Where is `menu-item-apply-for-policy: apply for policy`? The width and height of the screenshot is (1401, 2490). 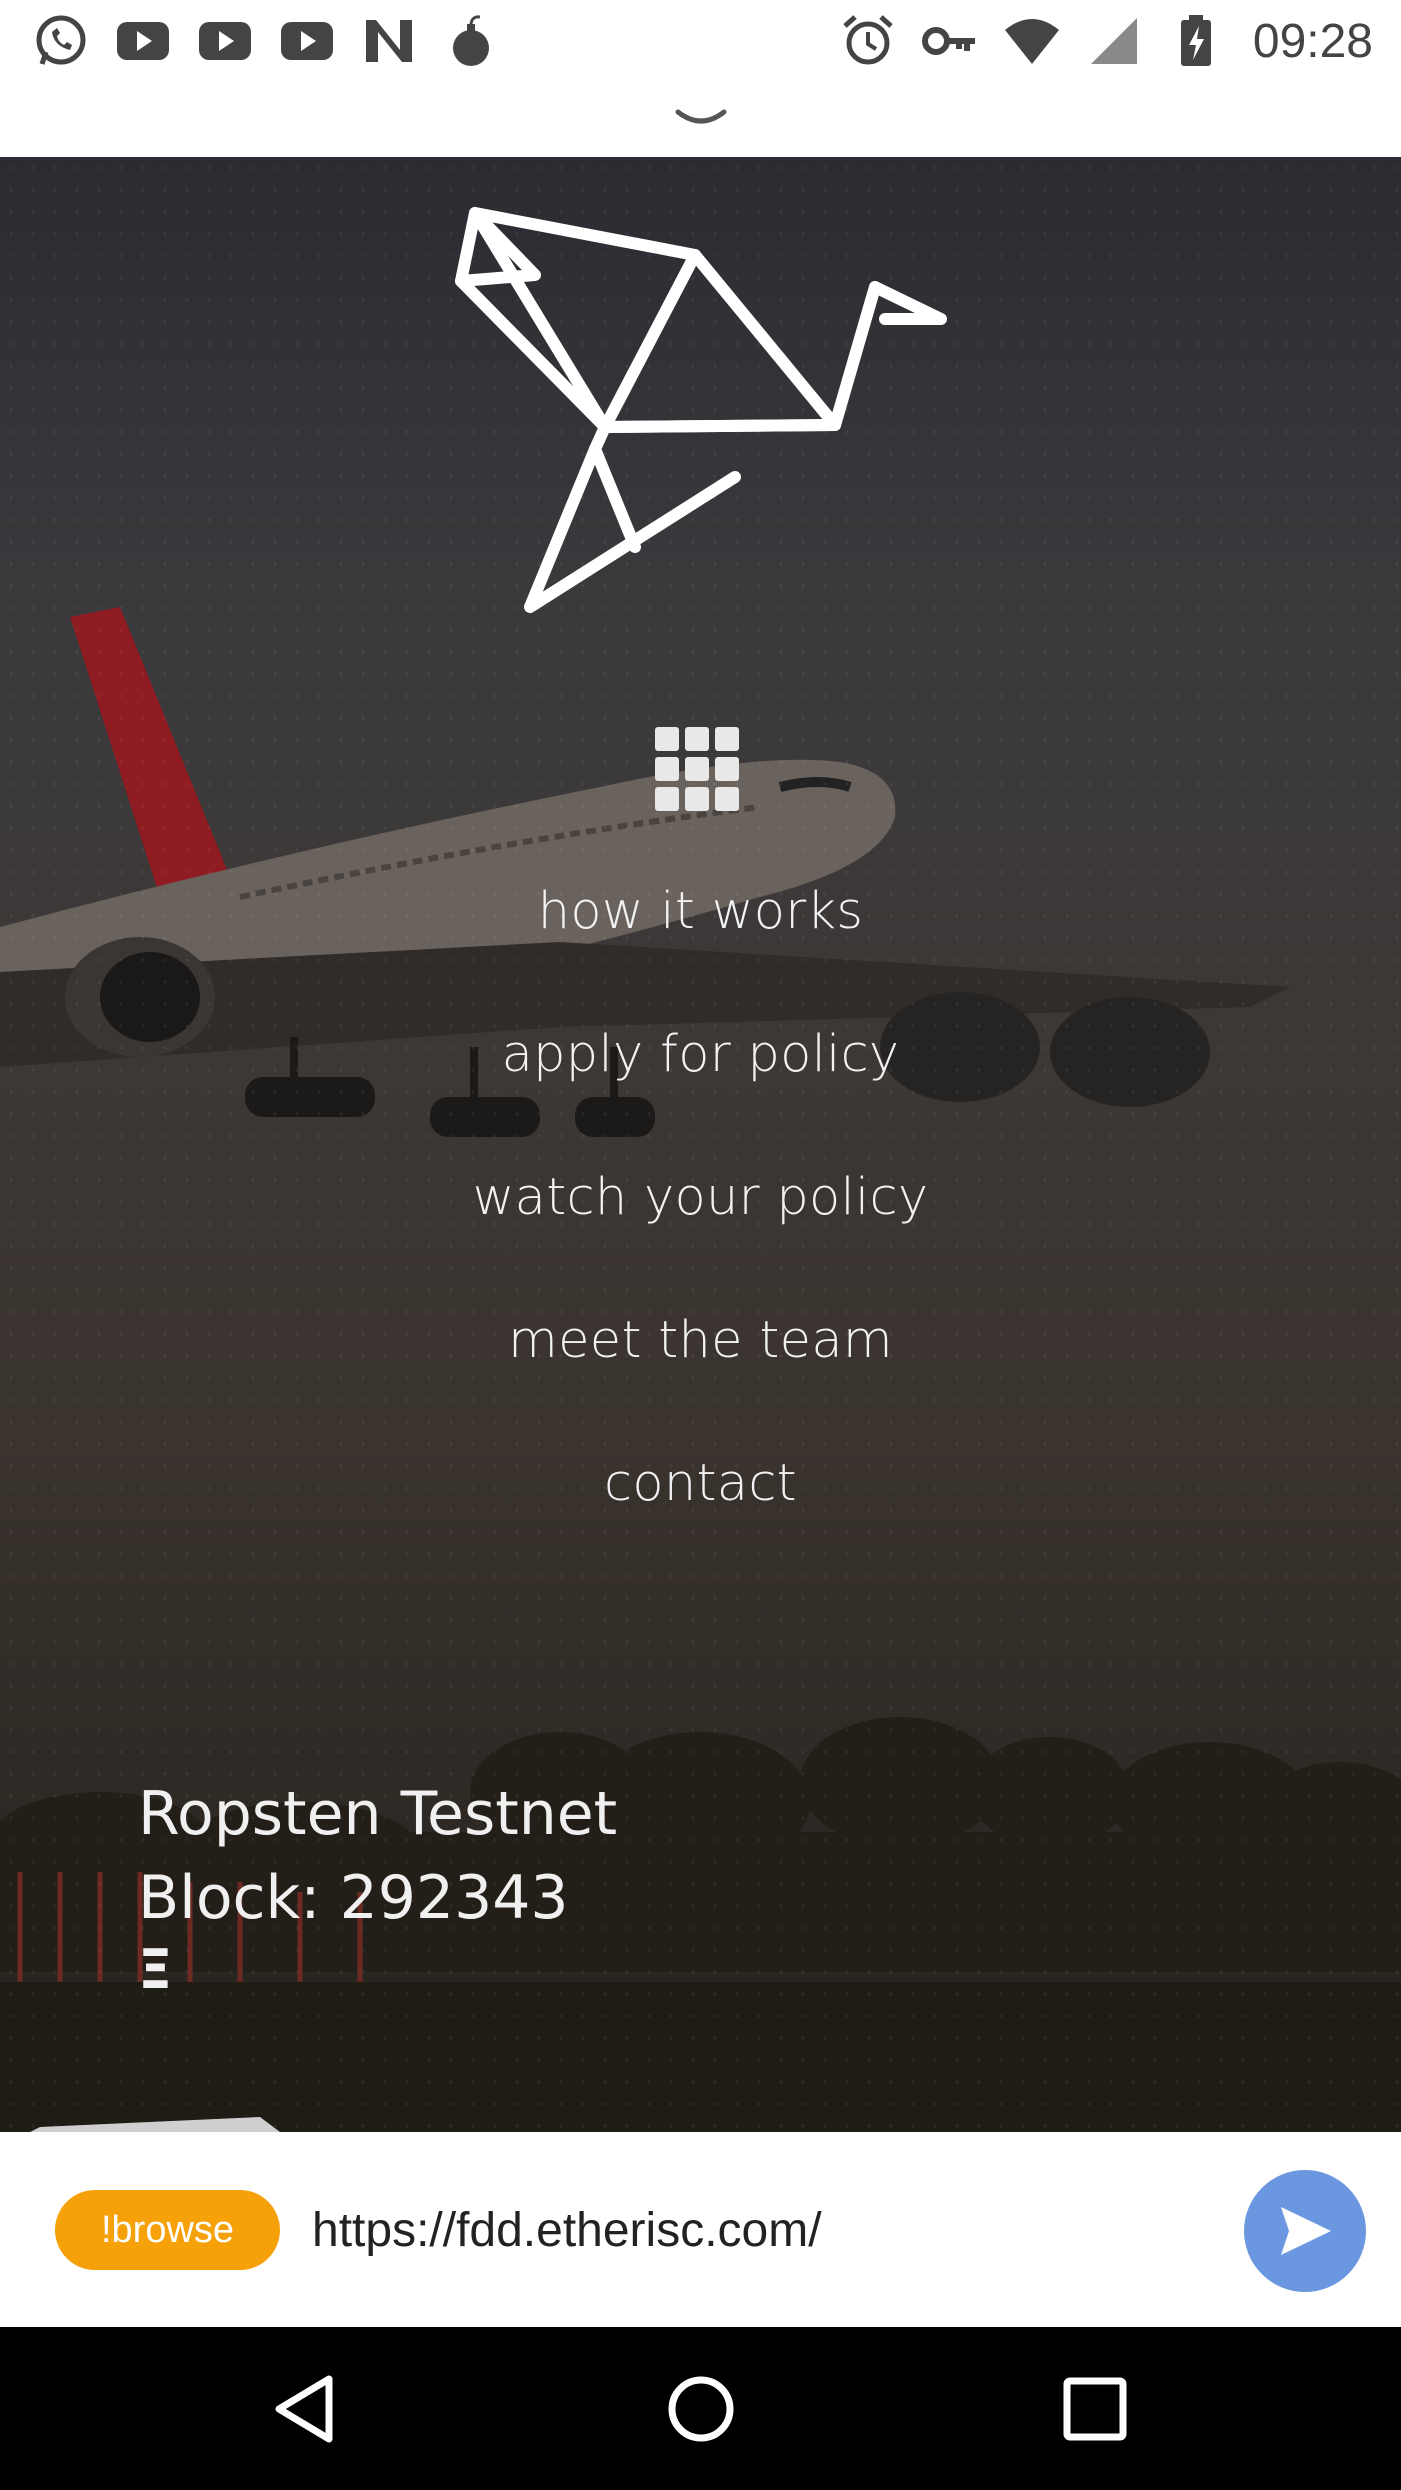
menu-item-apply-for-policy: apply for policy is located at coordinates (700, 1091).